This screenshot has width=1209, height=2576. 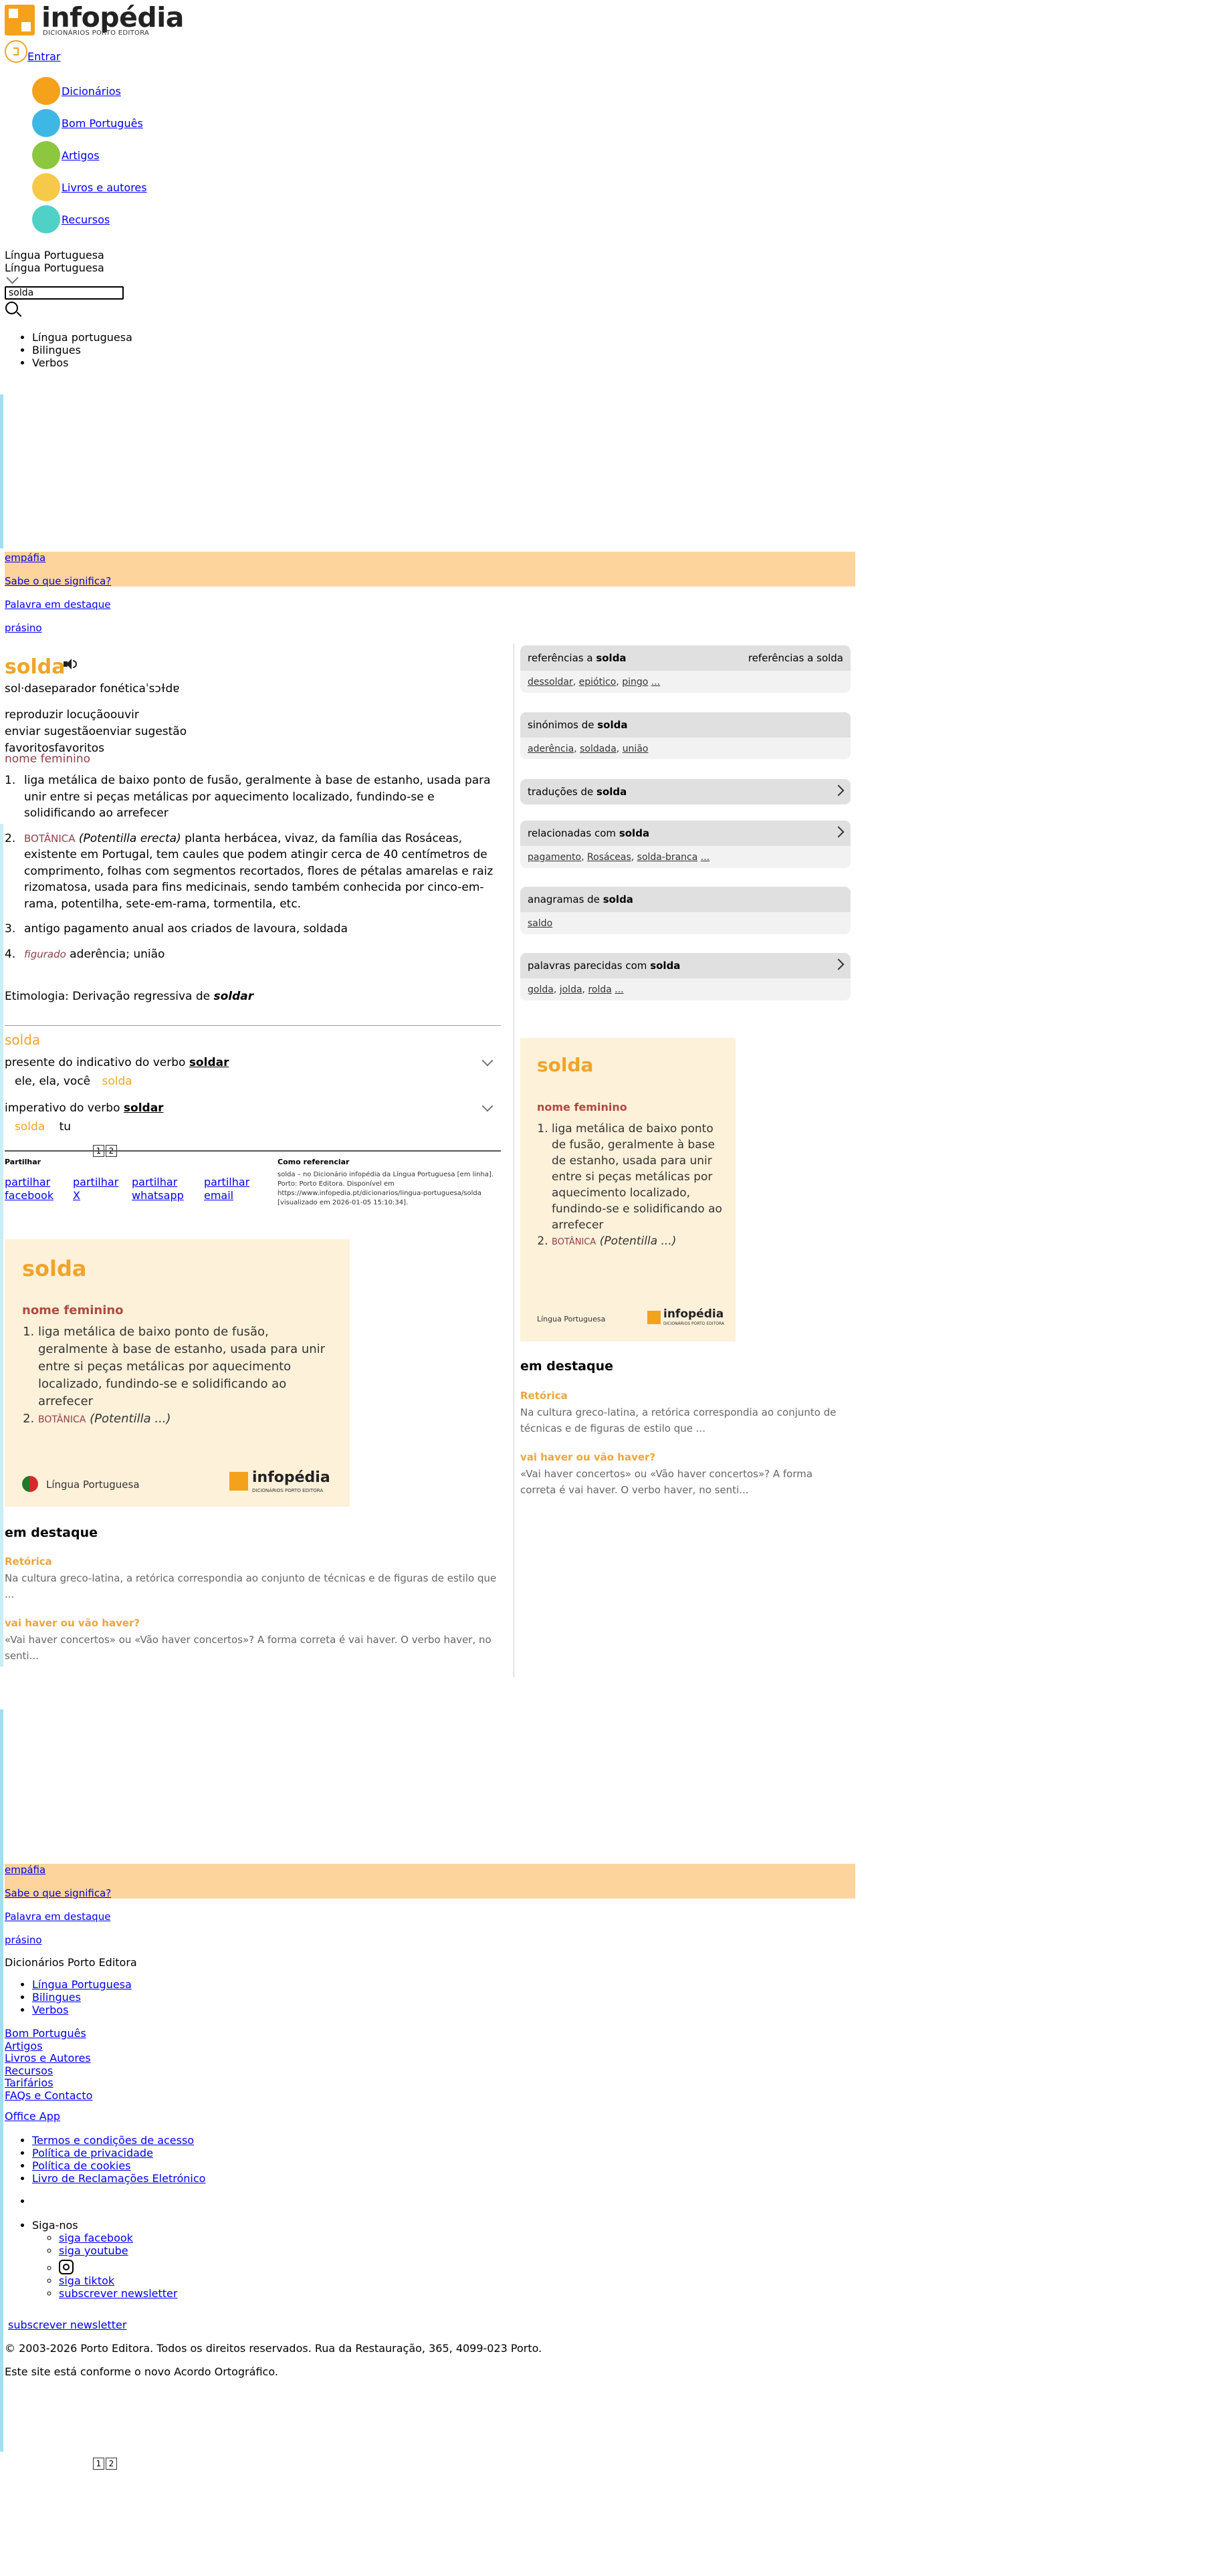 I want to click on panel-header: traduções de solda, so click(x=685, y=791).